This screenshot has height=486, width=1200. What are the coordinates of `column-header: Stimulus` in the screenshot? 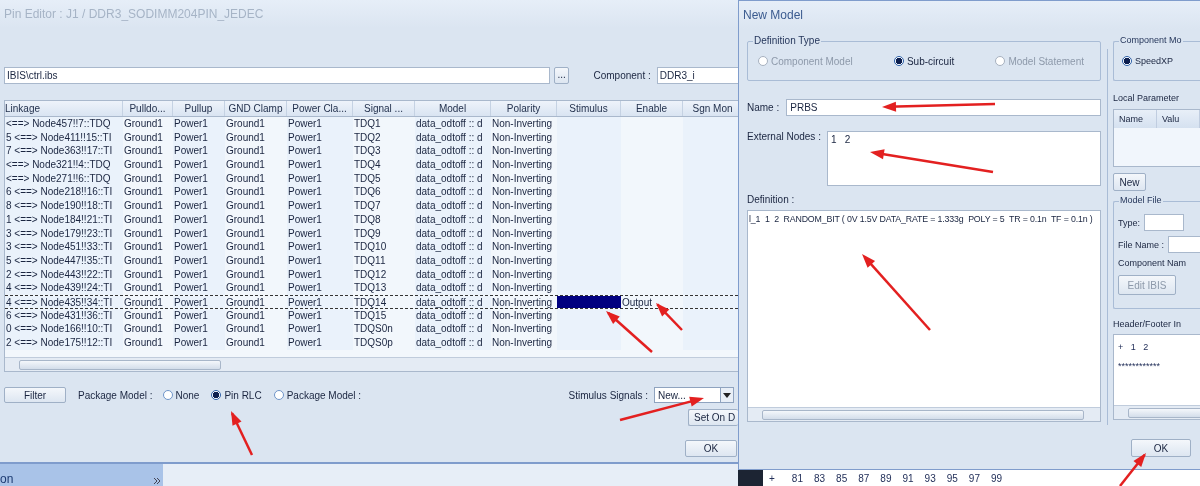 It's located at (589, 108).